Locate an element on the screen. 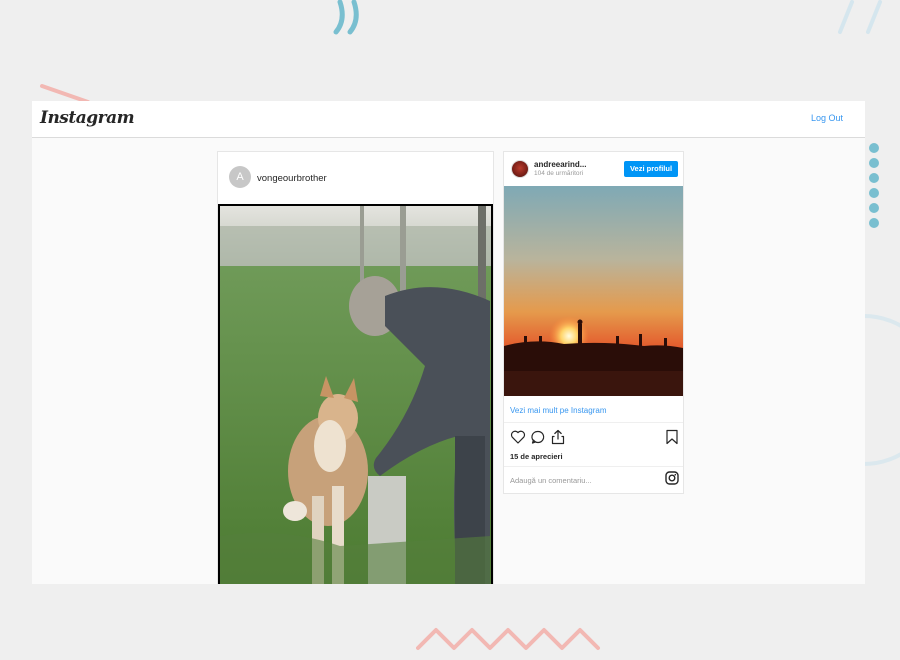  instagram-icon is located at coordinates (672, 478).